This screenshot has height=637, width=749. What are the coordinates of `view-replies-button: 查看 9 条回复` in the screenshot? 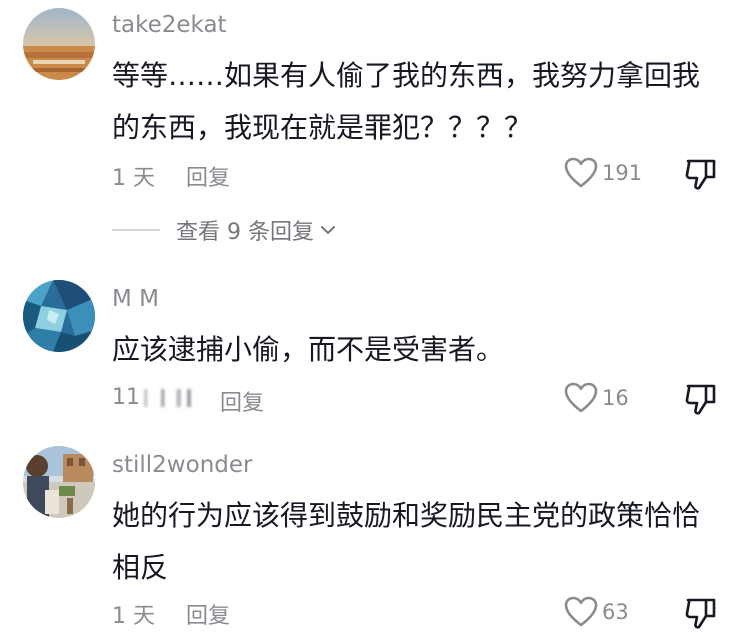 It's located at (224, 230).